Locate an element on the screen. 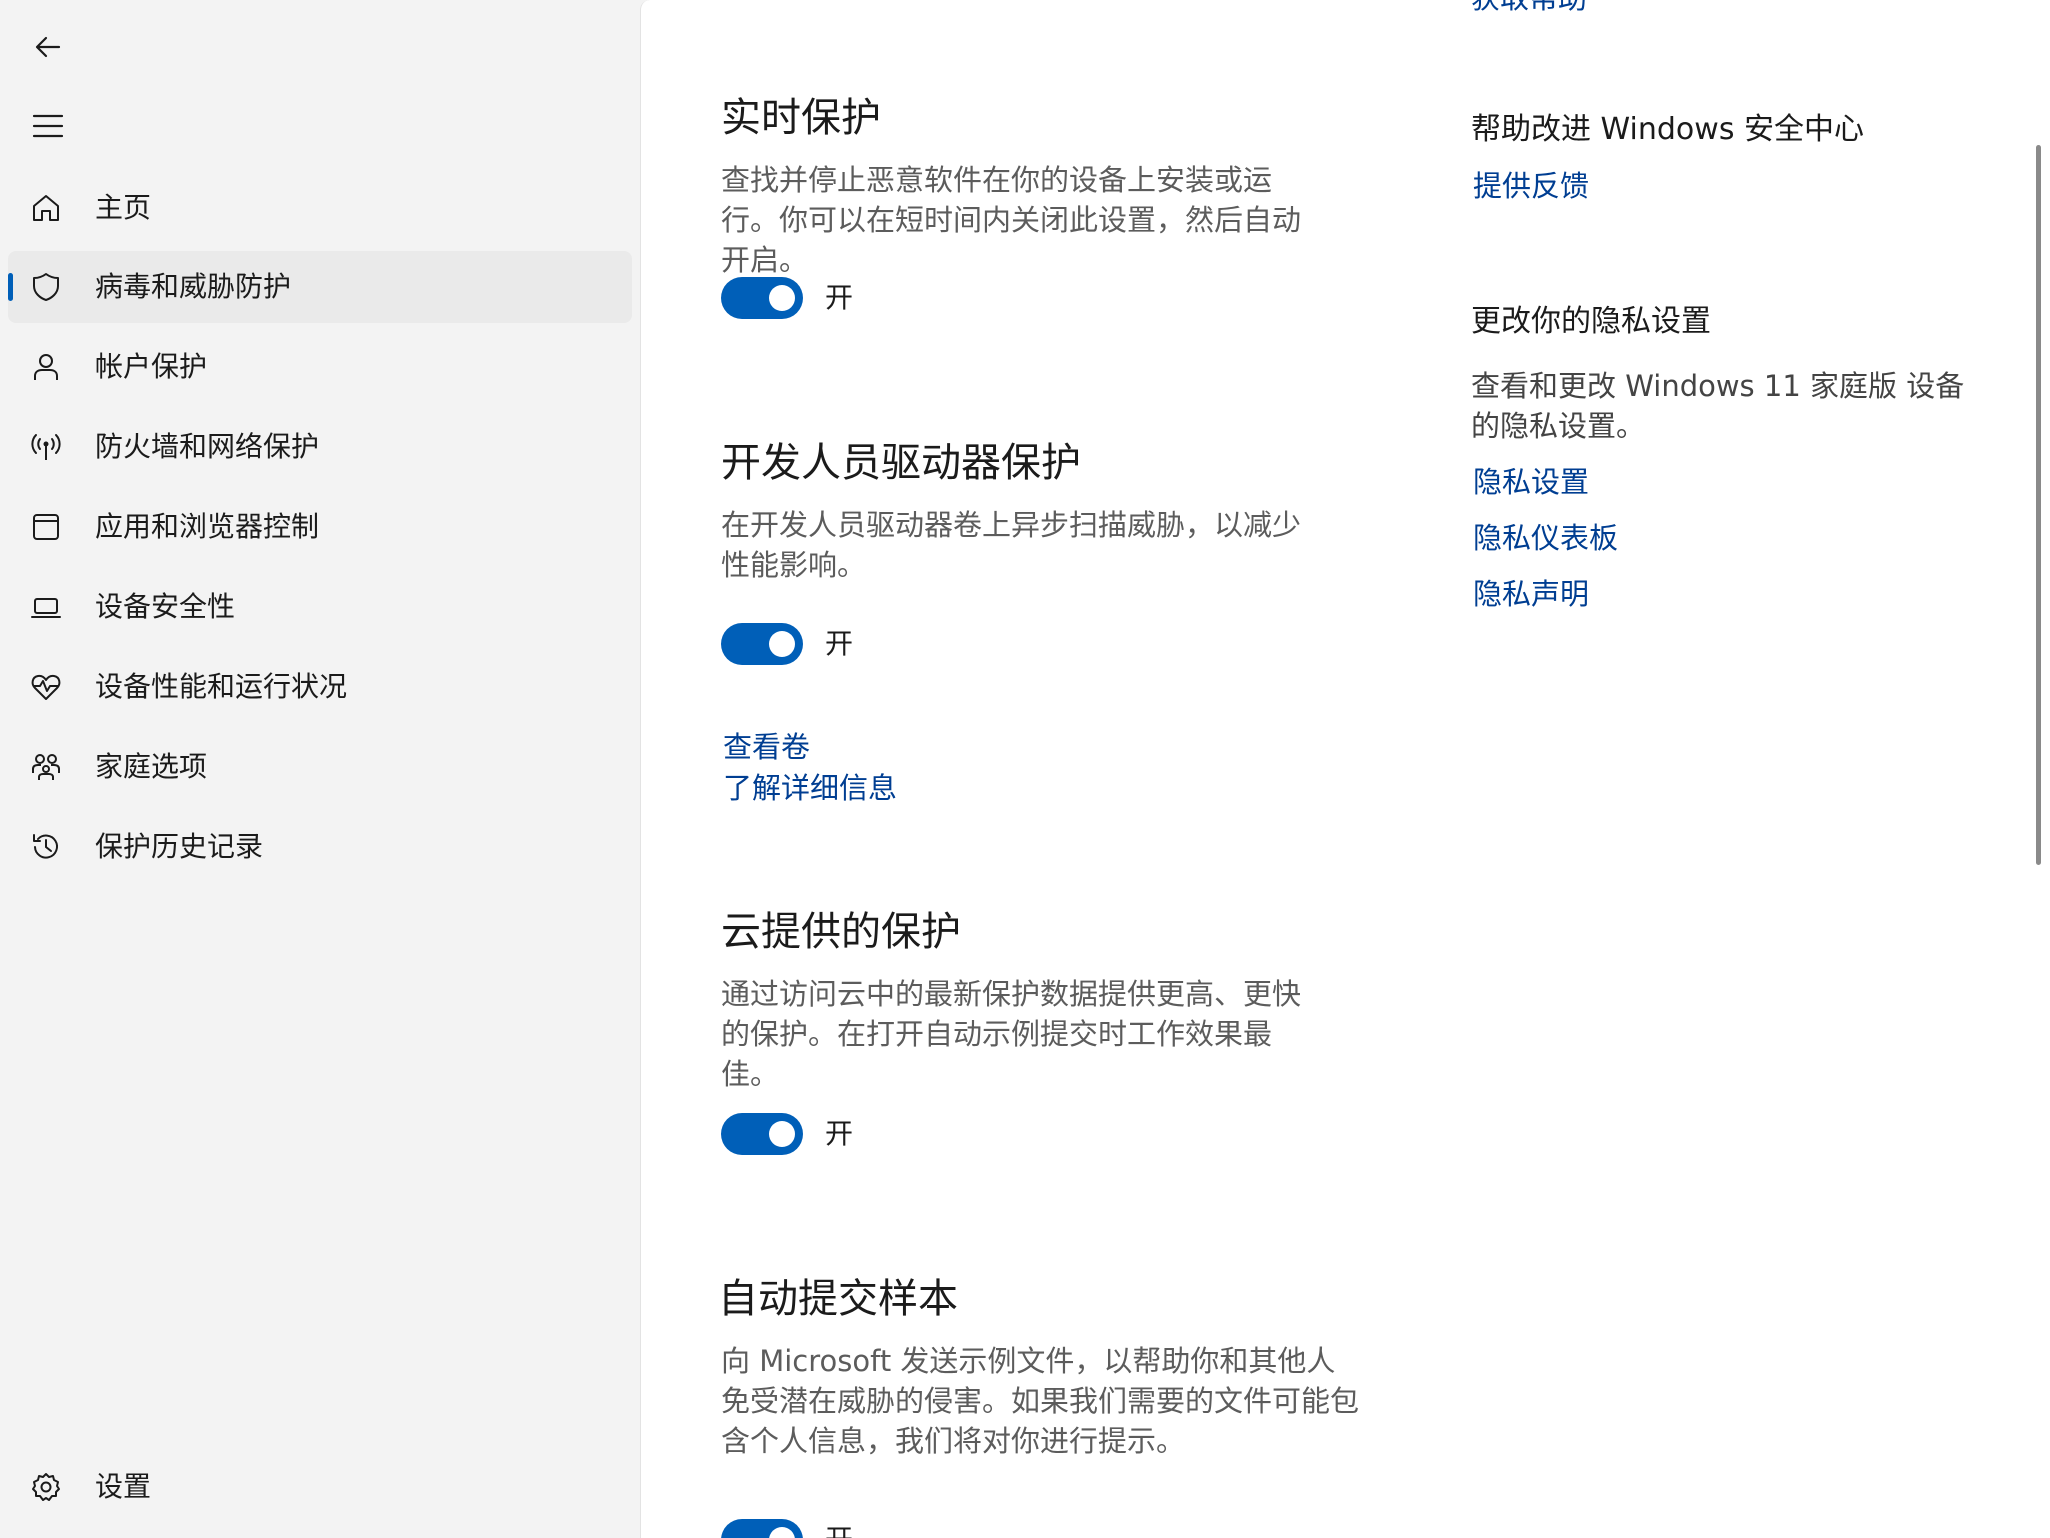  sidebar-item-device-performance: 设备性能和运行状况 is located at coordinates (320, 687).